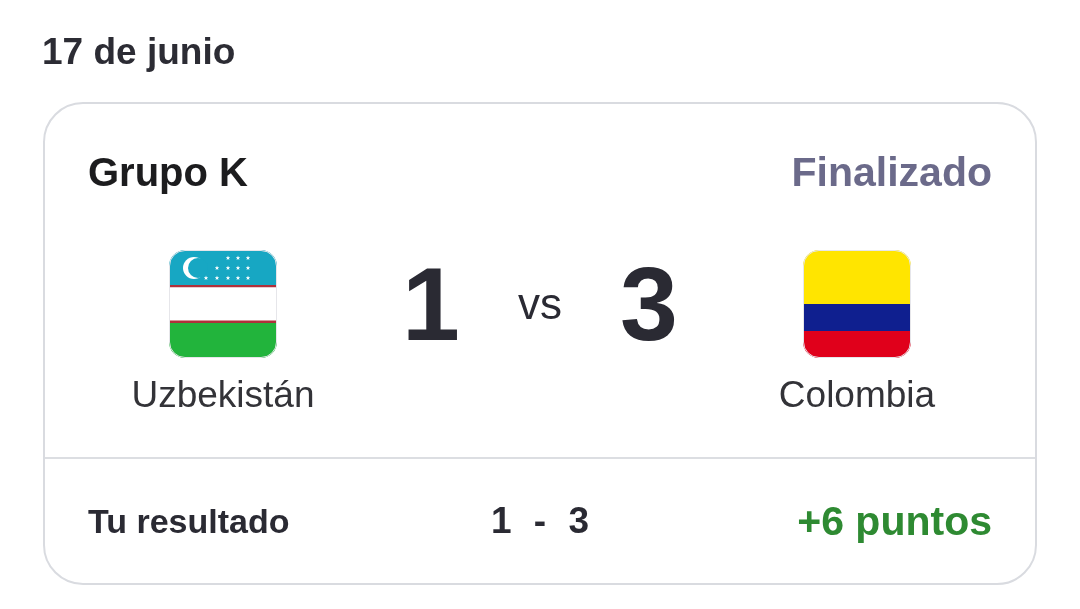  I want to click on points-earned: +6 puntos, so click(894, 521).